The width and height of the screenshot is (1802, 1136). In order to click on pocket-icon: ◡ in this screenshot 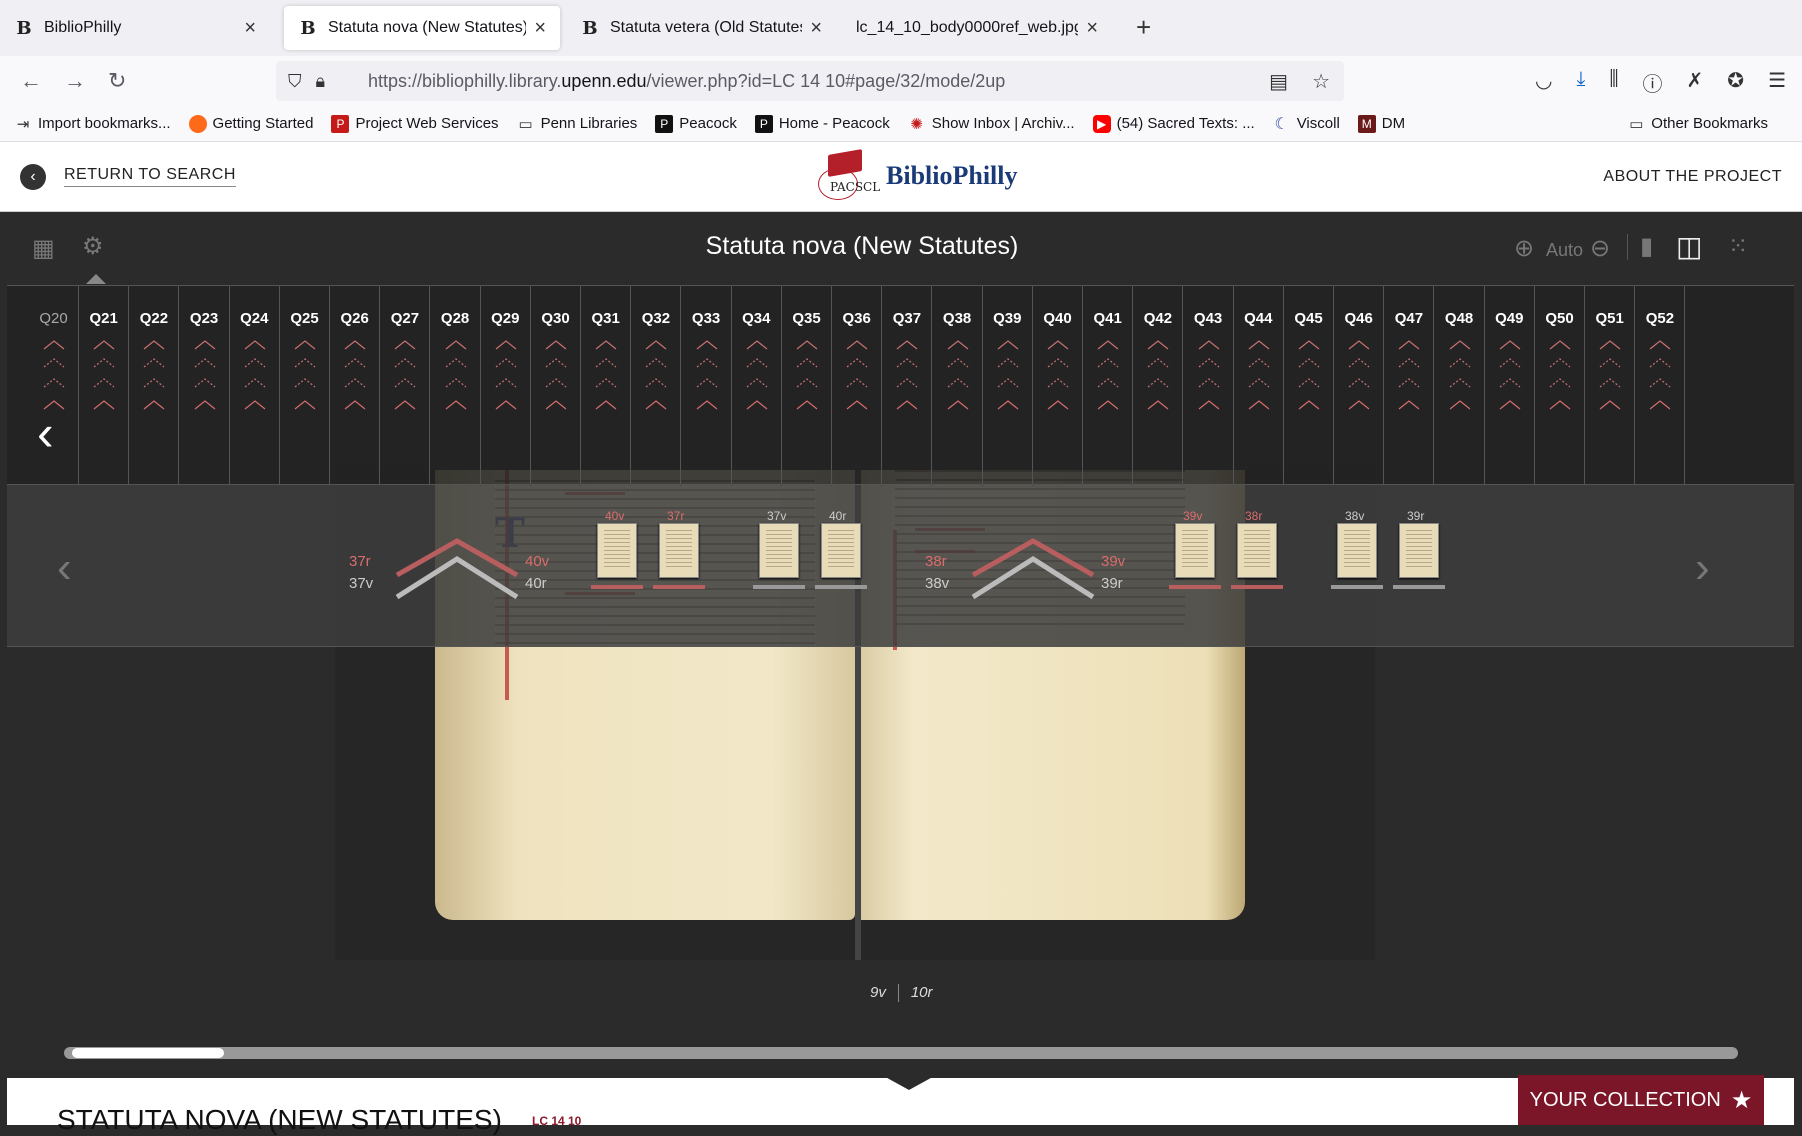, I will do `click(1543, 82)`.